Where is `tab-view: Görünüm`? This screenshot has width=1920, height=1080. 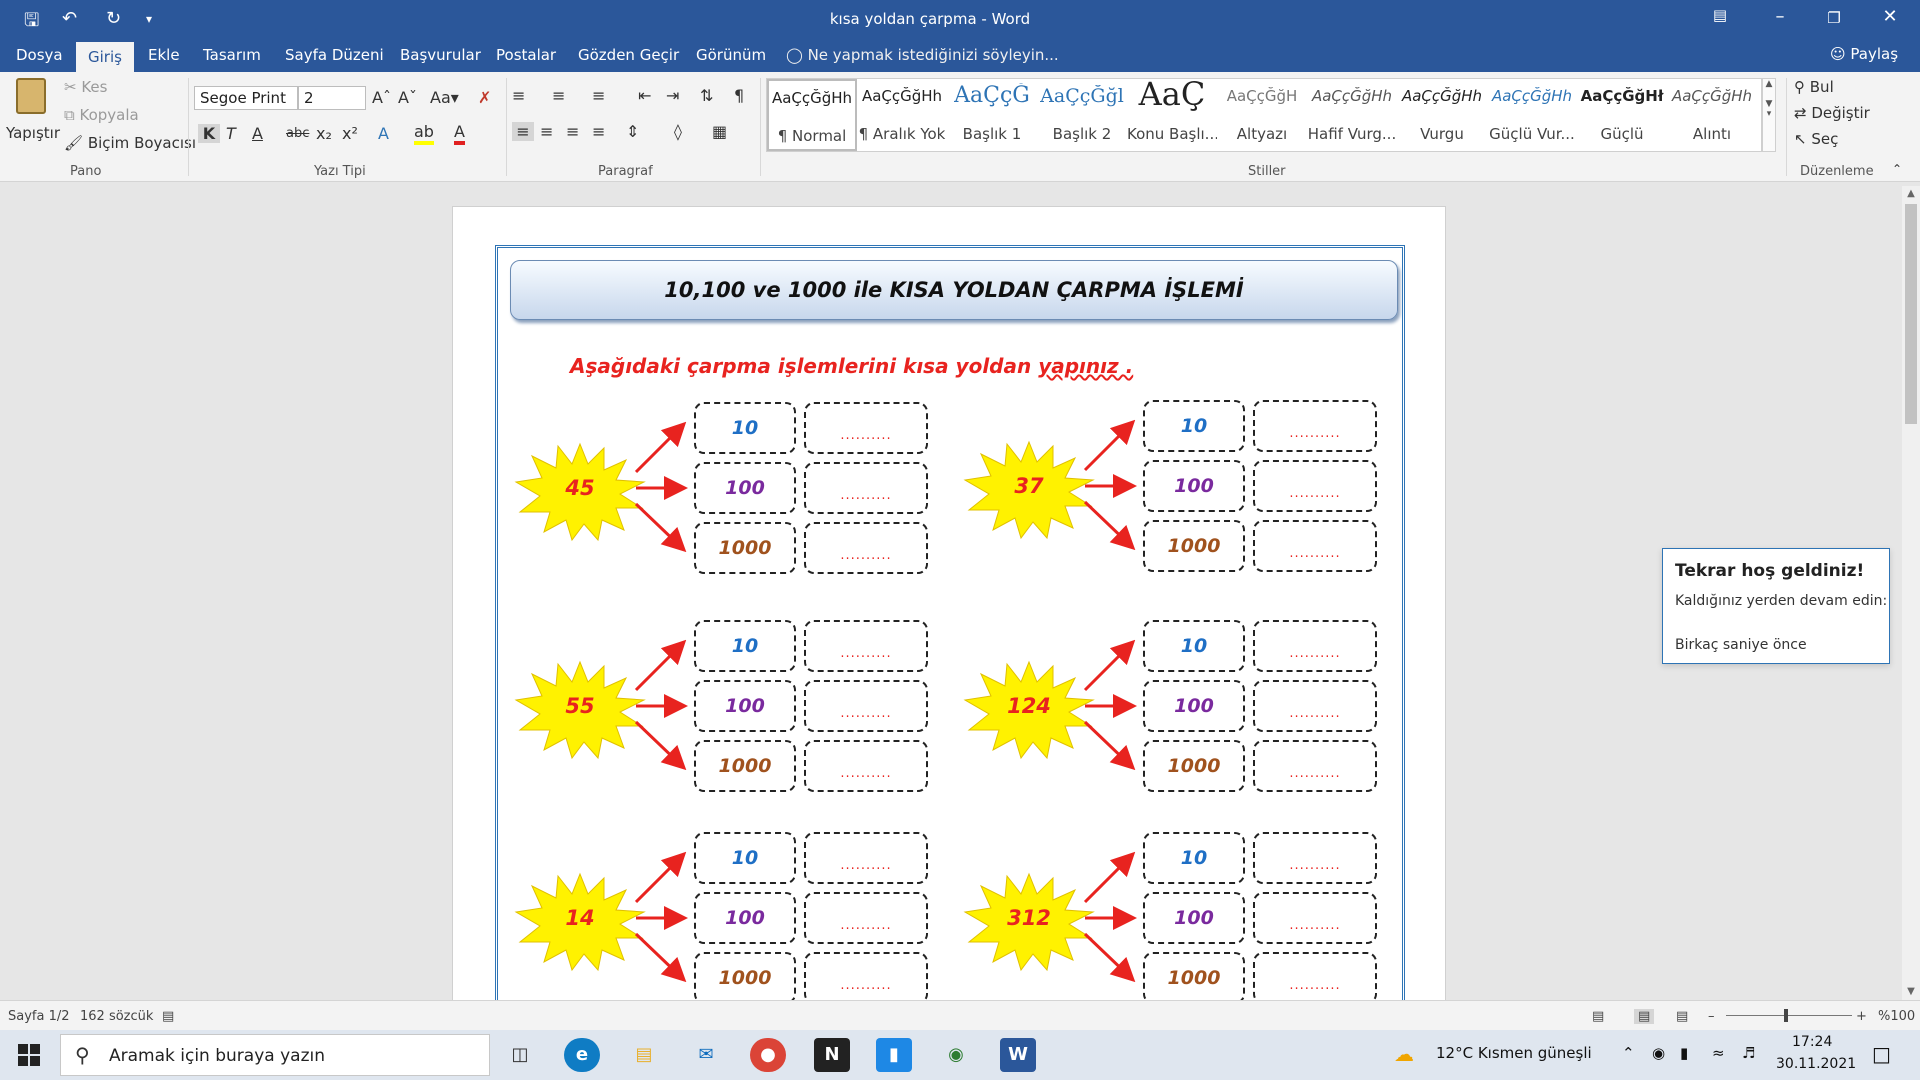 tab-view: Görünüm is located at coordinates (731, 55).